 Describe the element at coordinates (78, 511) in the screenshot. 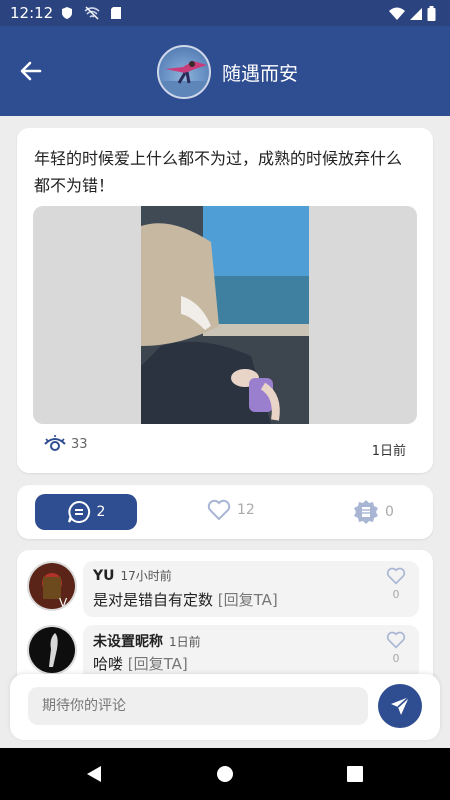

I see `comment-icon` at that location.